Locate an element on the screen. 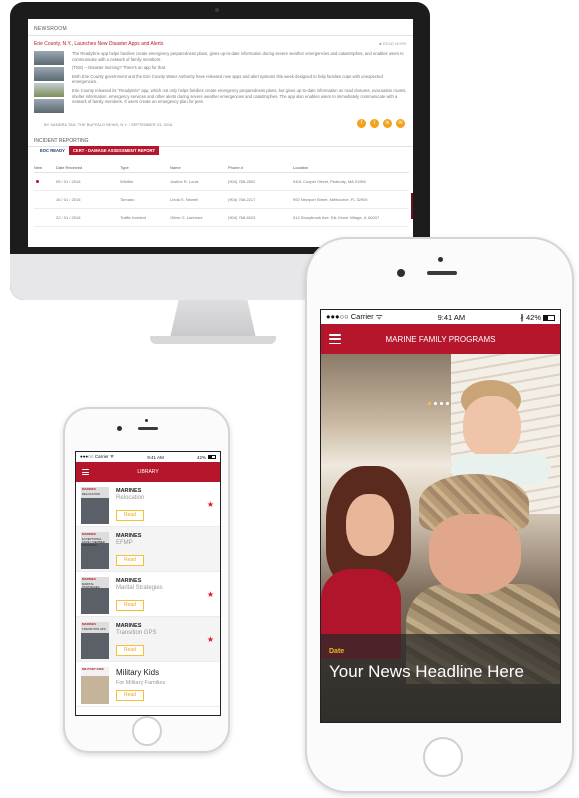 The height and width of the screenshot is (798, 579). book-cover: MILITARY KIDS is located at coordinates (95, 685).